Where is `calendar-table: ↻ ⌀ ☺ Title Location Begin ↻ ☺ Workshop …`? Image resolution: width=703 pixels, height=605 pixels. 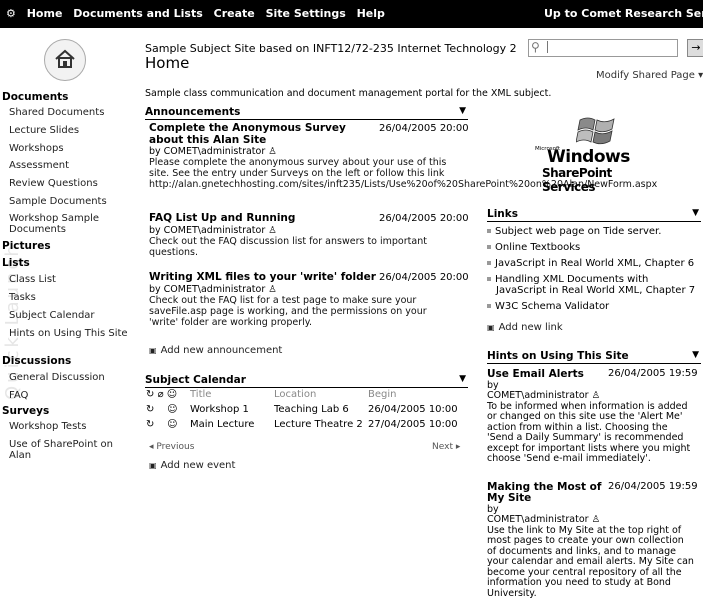
calendar-table: ↻ ⌀ ☺ Title Location Begin ↻ ☺ Workshop … is located at coordinates (302, 409).